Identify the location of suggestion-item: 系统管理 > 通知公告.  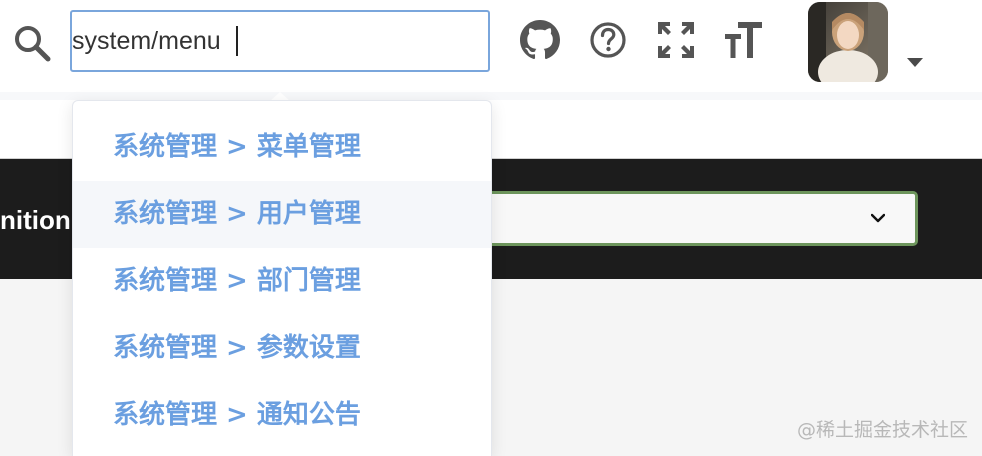
(282, 415).